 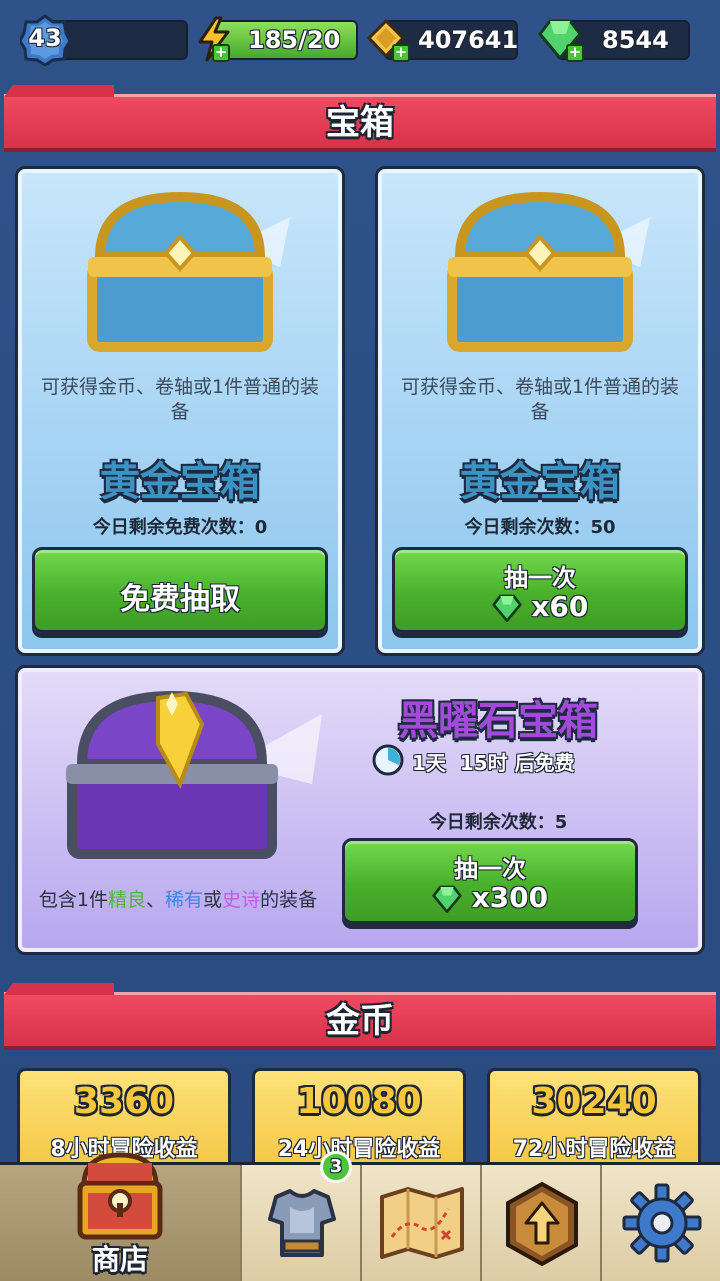 What do you see at coordinates (498, 721) in the screenshot?
I see `obsidian-chest-title: 黑曜石宝箱` at bounding box center [498, 721].